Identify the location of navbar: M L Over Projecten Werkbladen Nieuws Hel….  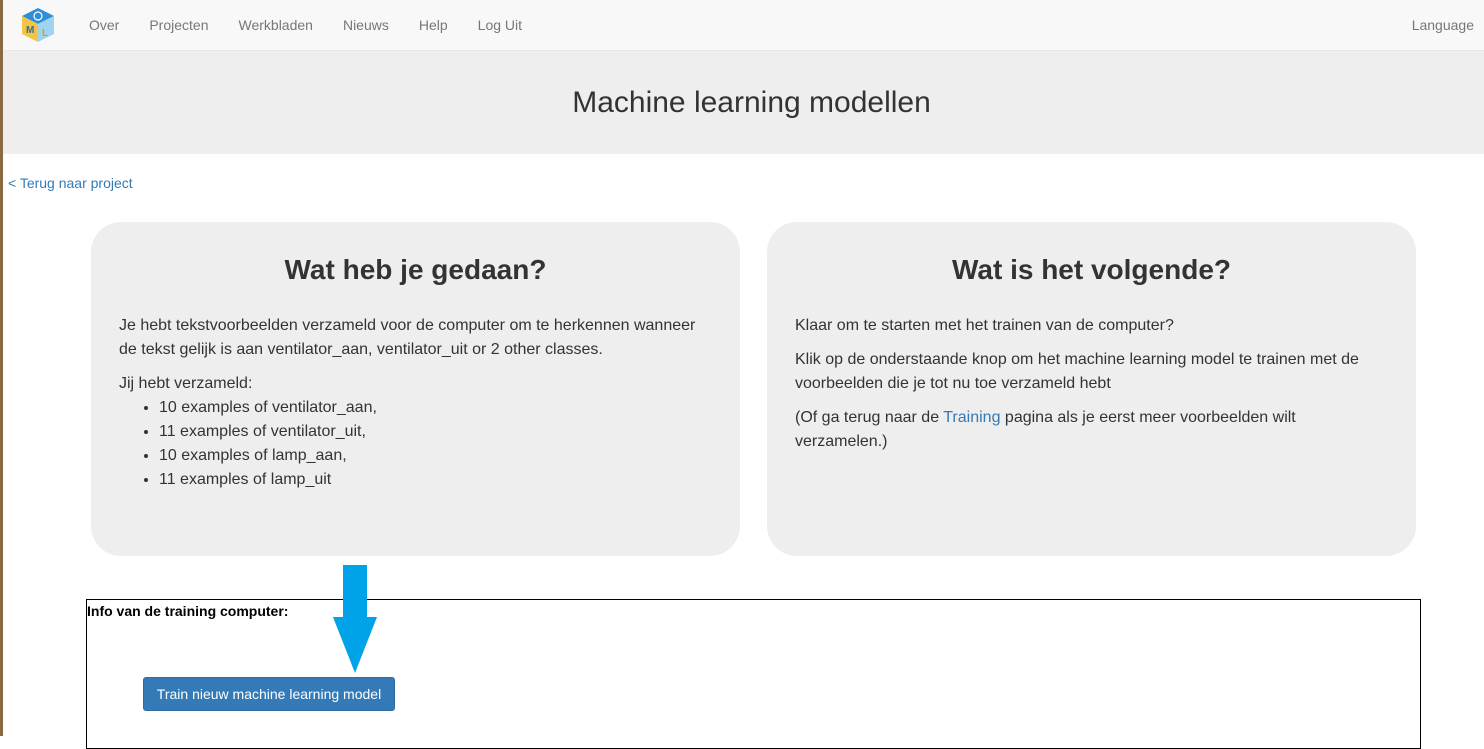
(743, 25).